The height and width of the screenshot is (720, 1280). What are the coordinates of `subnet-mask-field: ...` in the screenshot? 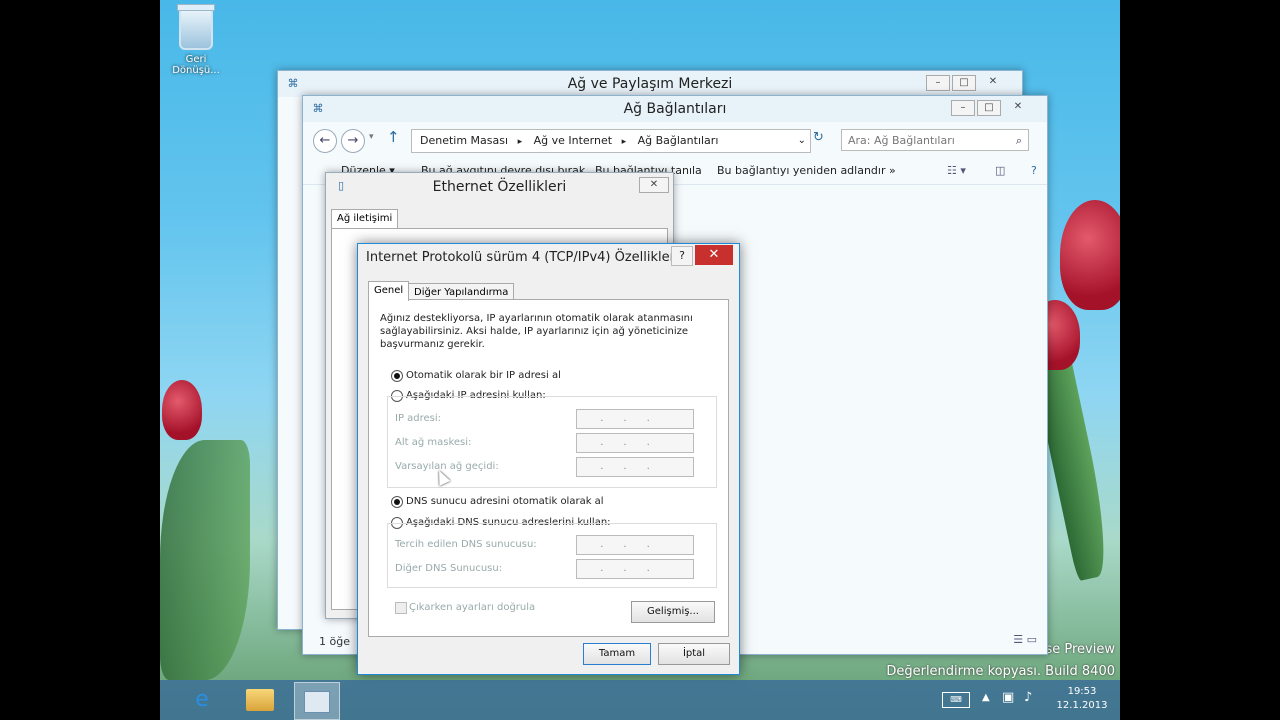 It's located at (635, 443).